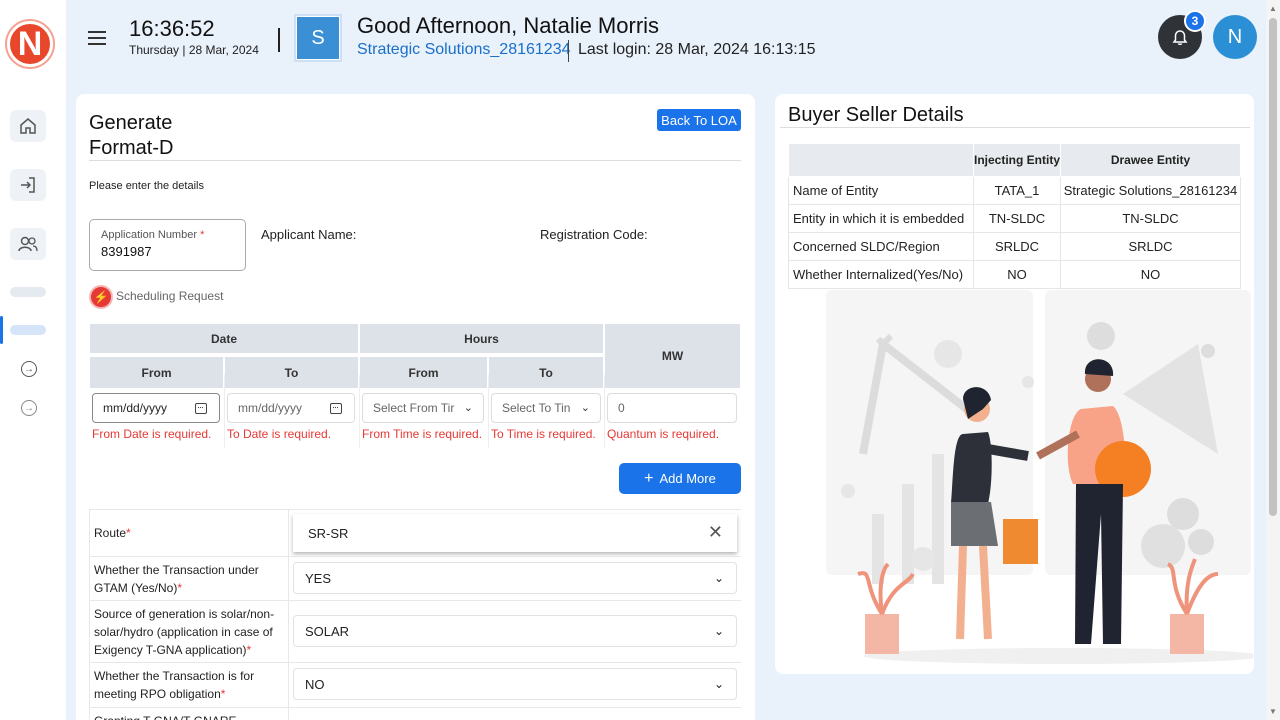 This screenshot has width=1280, height=720. What do you see at coordinates (464, 50) in the screenshot?
I see `org-name: Strategic Solutions_28161234` at bounding box center [464, 50].